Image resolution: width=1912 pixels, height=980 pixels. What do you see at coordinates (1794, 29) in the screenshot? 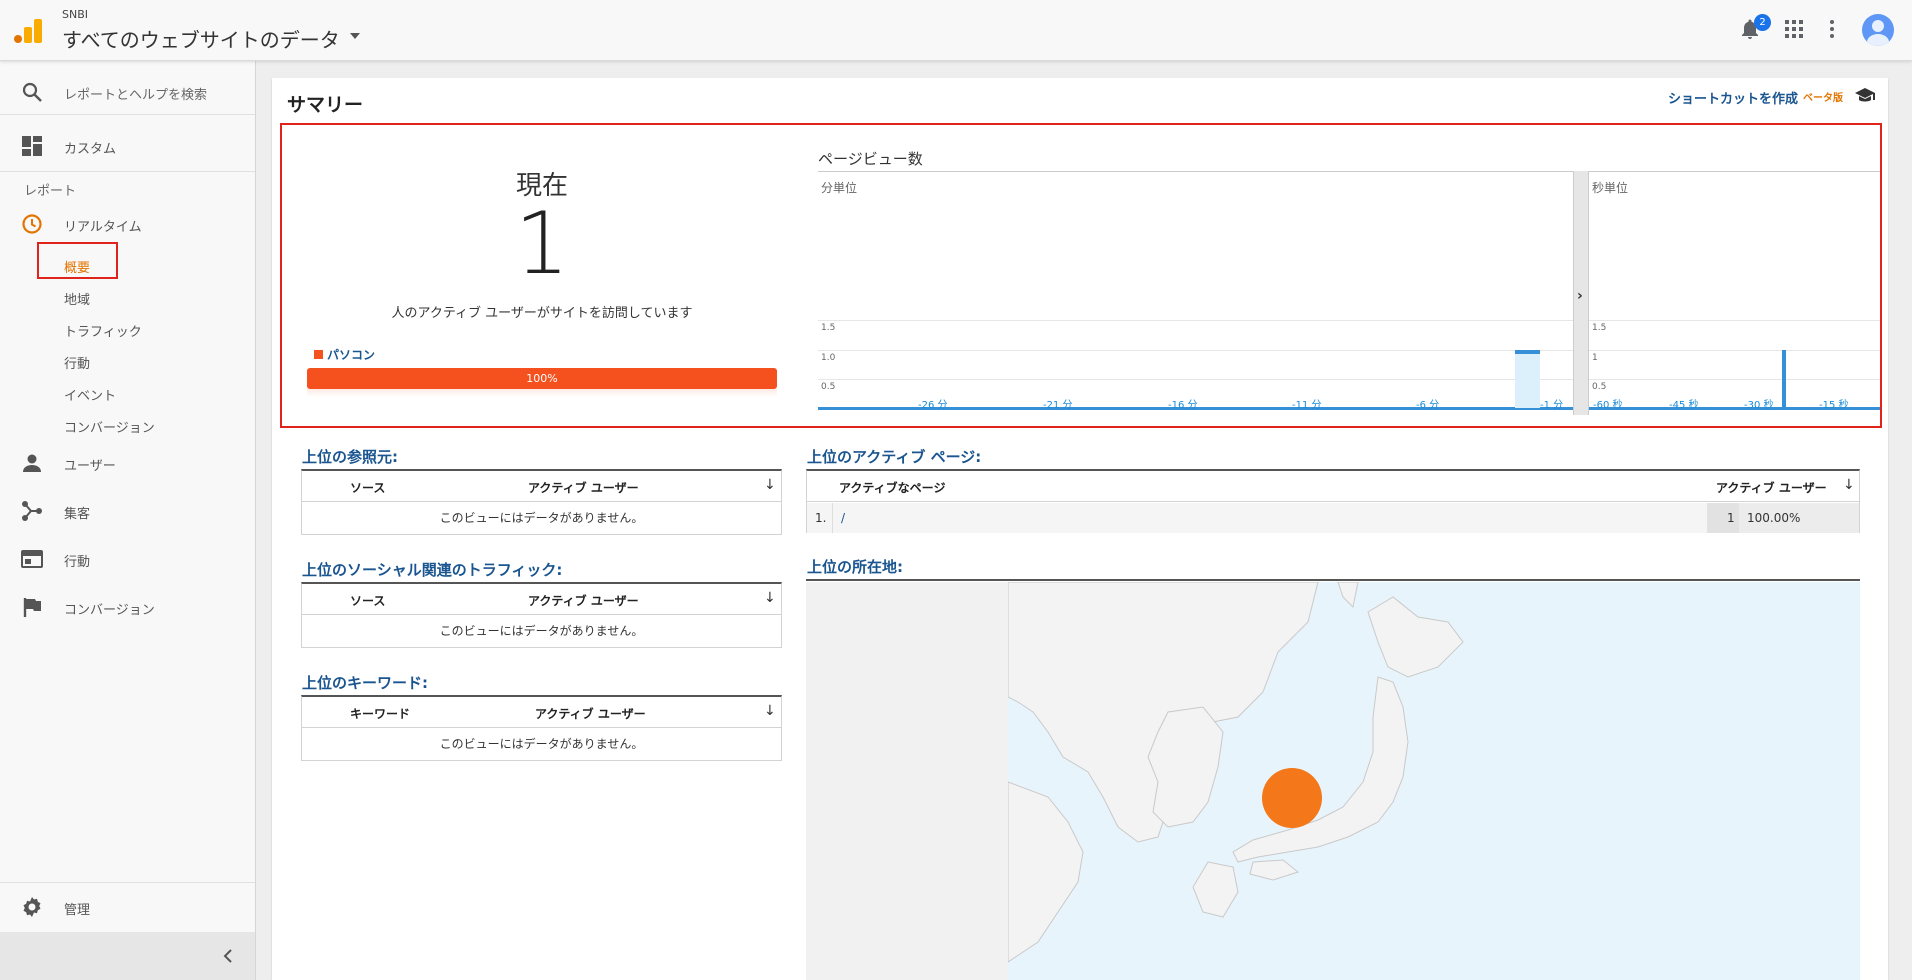
I see `apps-icon` at bounding box center [1794, 29].